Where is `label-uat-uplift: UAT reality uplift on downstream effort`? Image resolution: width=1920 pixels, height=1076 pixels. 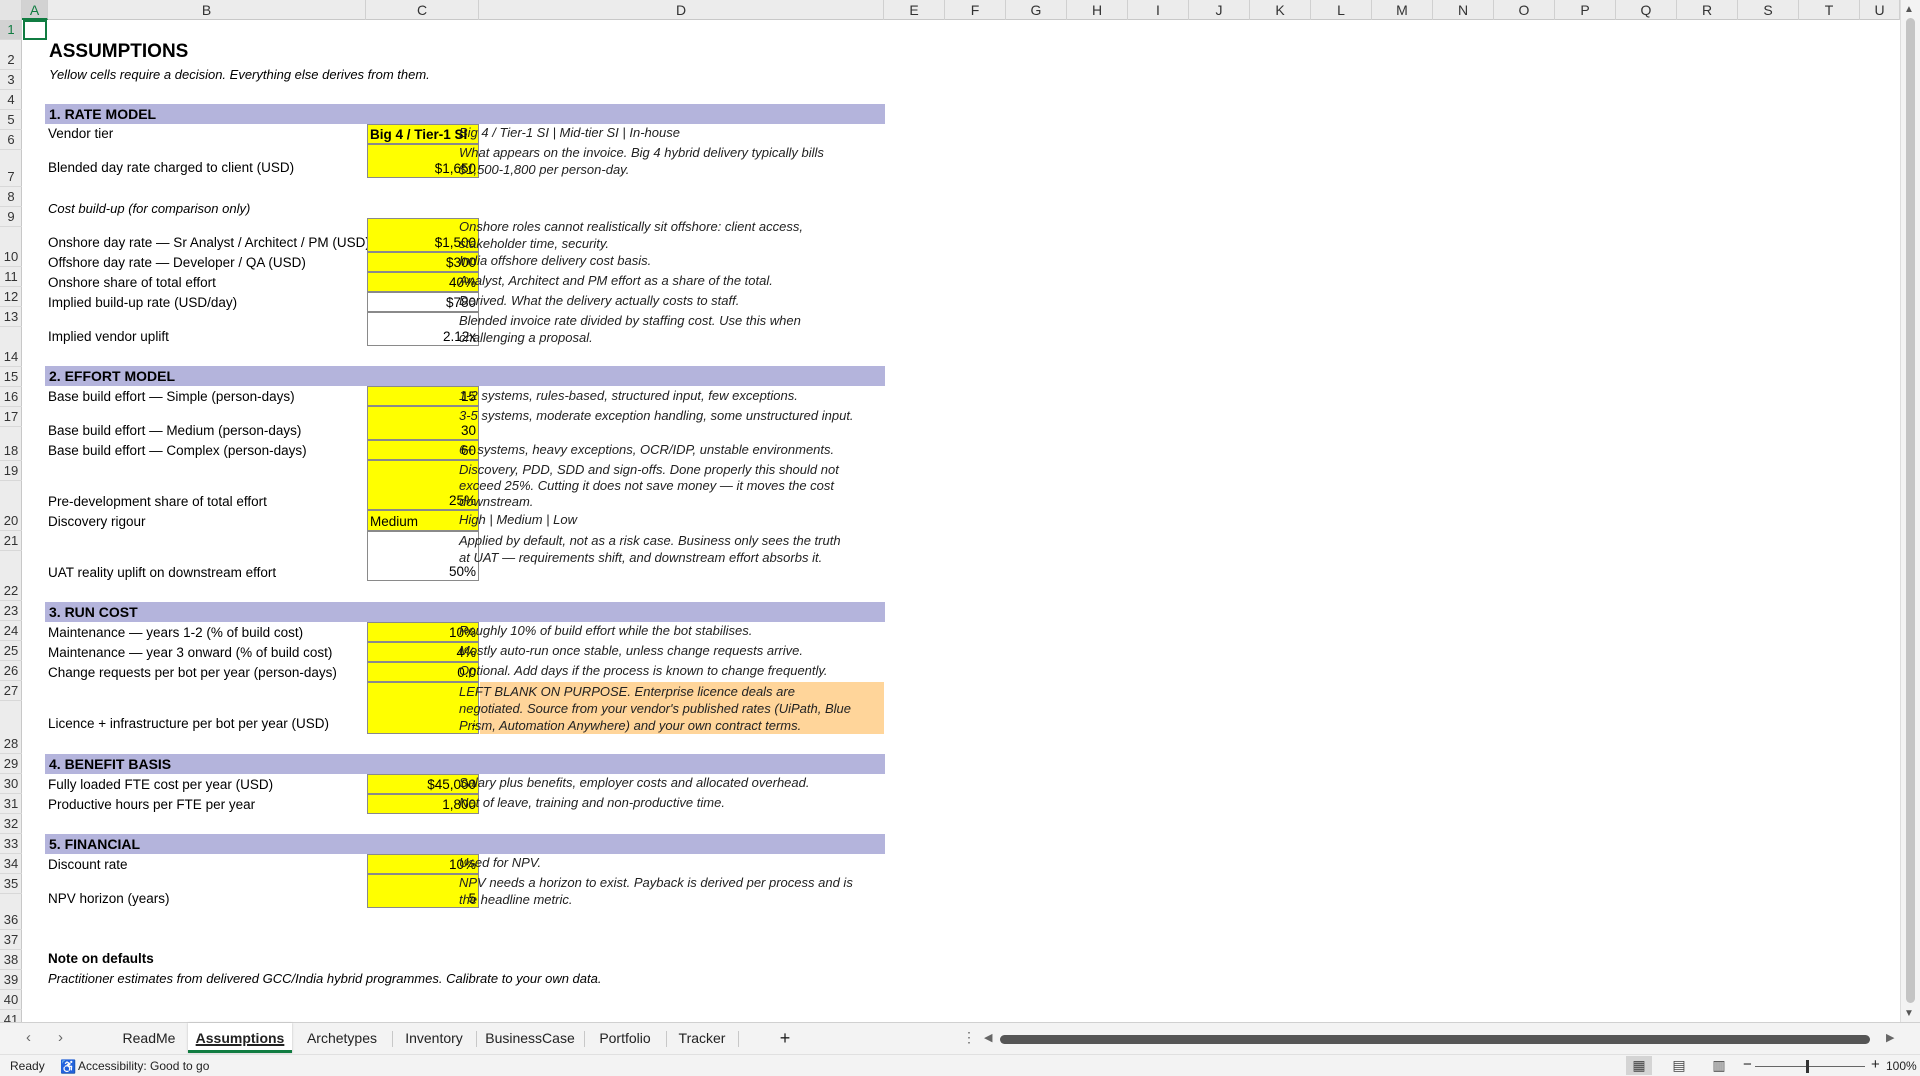 label-uat-uplift: UAT reality uplift on downstream effort is located at coordinates (162, 572).